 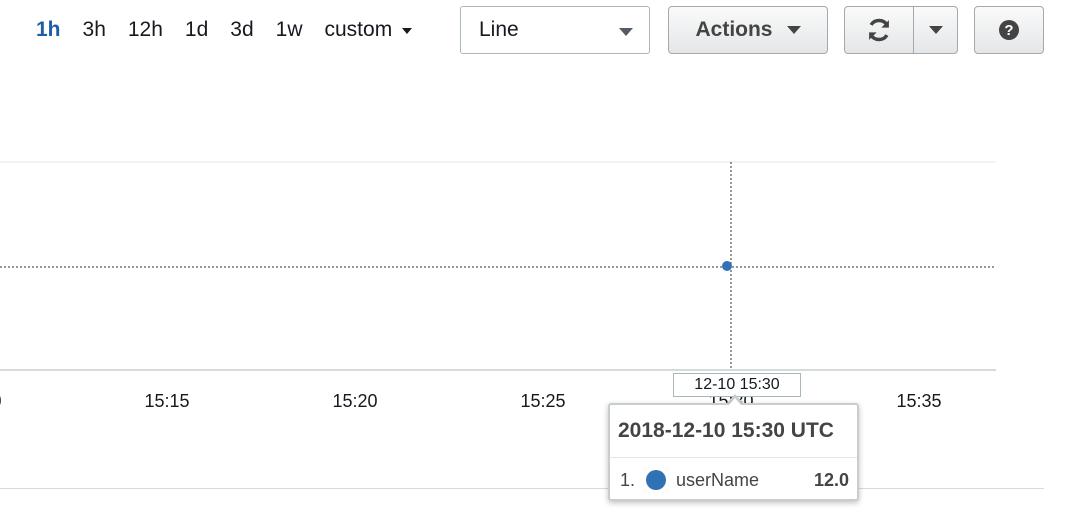 I want to click on x-tick-label: 15:10, so click(x=1, y=401).